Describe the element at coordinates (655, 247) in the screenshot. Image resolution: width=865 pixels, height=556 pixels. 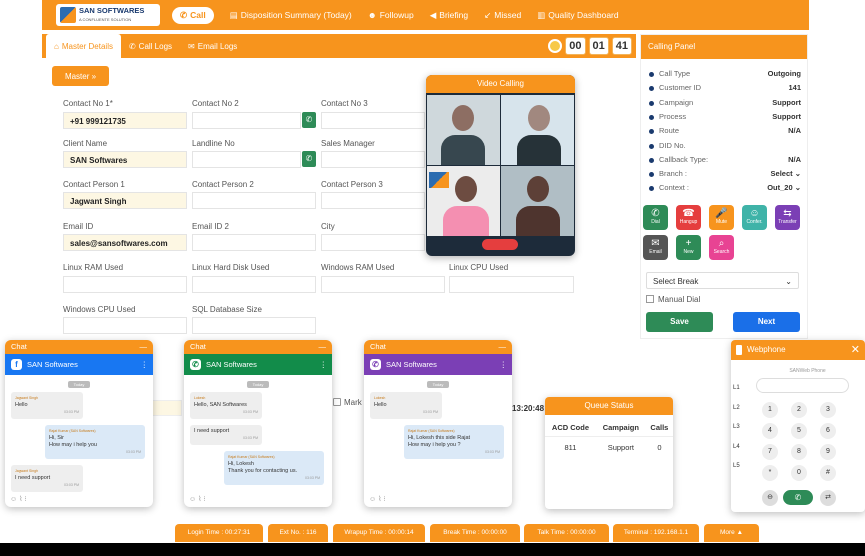
I see `email-button: ✉ Email` at that location.